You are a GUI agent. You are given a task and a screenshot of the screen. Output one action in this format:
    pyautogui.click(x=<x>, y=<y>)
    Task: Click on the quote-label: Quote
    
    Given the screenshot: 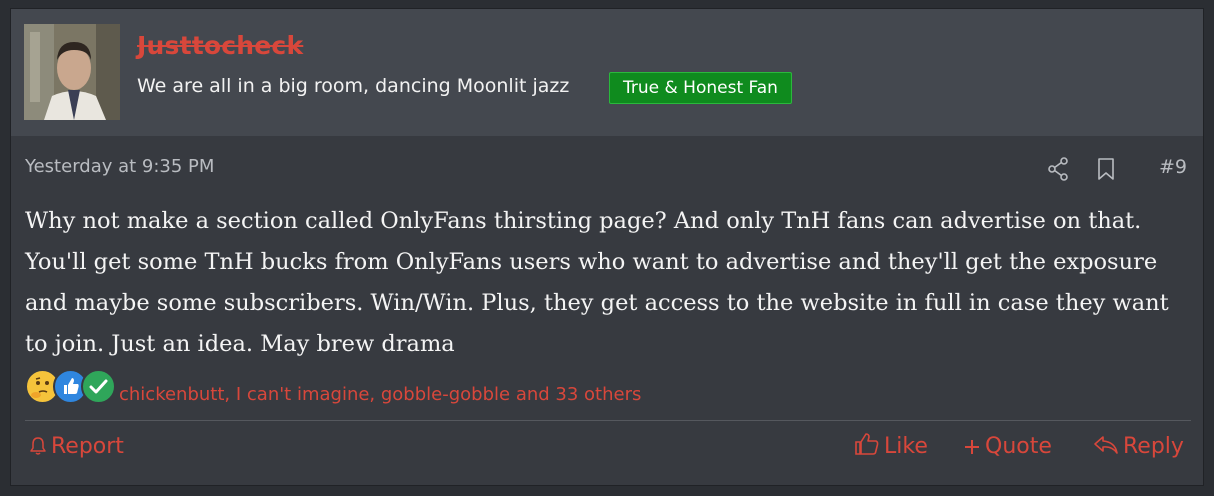 What is the action you would take?
    pyautogui.click(x=1018, y=446)
    